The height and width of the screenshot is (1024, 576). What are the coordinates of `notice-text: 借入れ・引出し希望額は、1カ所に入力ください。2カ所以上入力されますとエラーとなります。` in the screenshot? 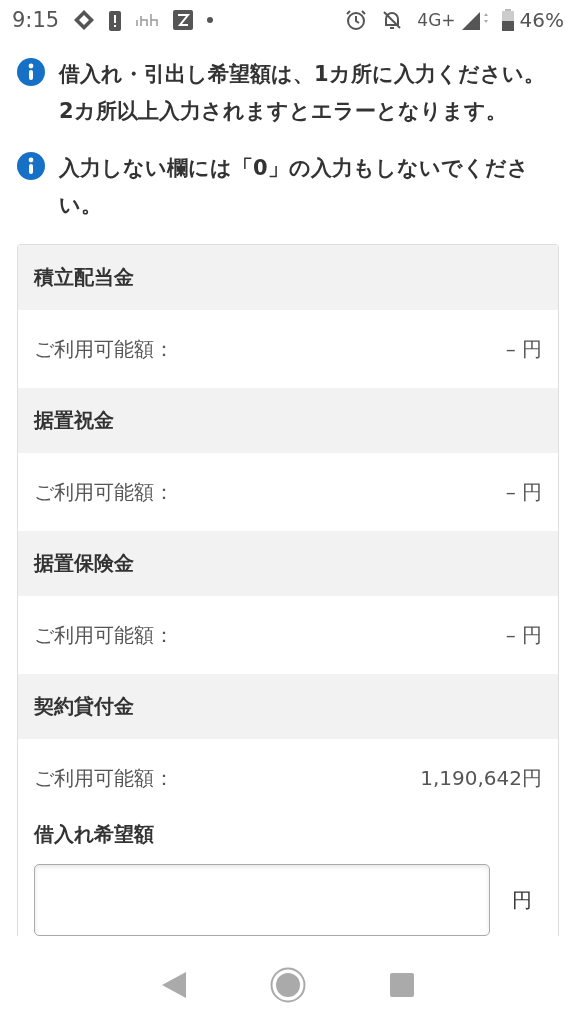 It's located at (302, 93).